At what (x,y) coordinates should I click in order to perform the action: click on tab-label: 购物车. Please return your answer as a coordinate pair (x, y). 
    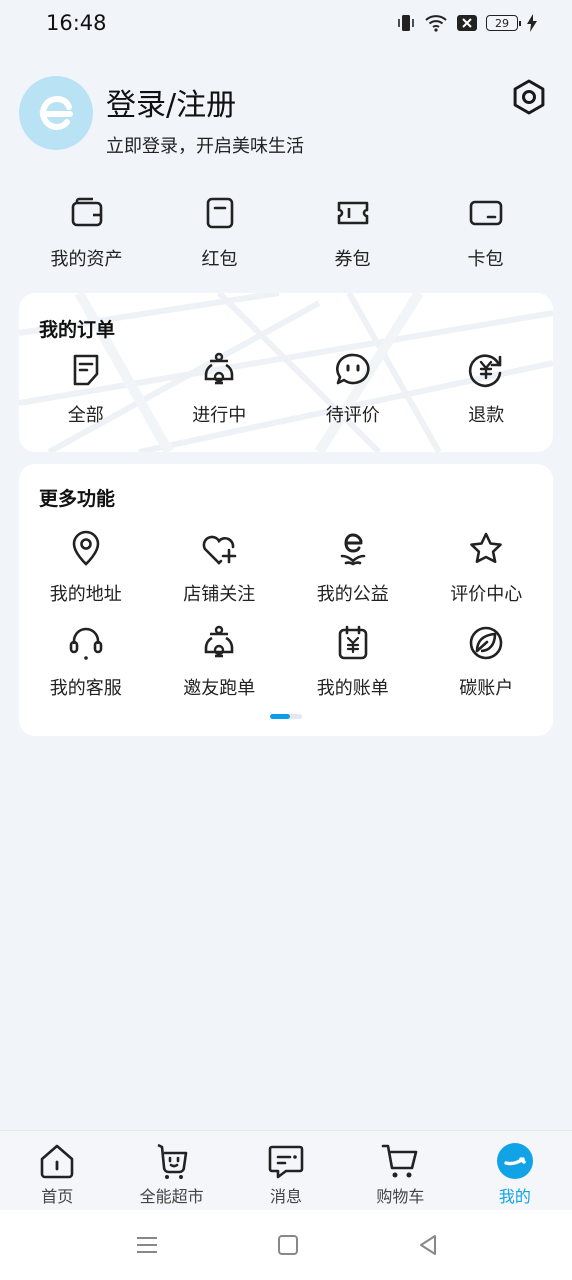
    Looking at the image, I should click on (400, 1196).